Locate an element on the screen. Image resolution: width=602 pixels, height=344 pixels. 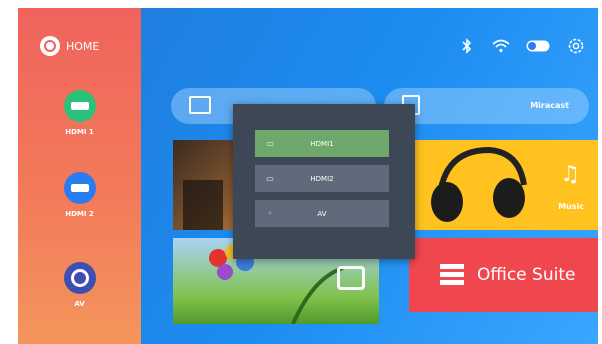
home-label: HOME is located at coordinates (83, 46).